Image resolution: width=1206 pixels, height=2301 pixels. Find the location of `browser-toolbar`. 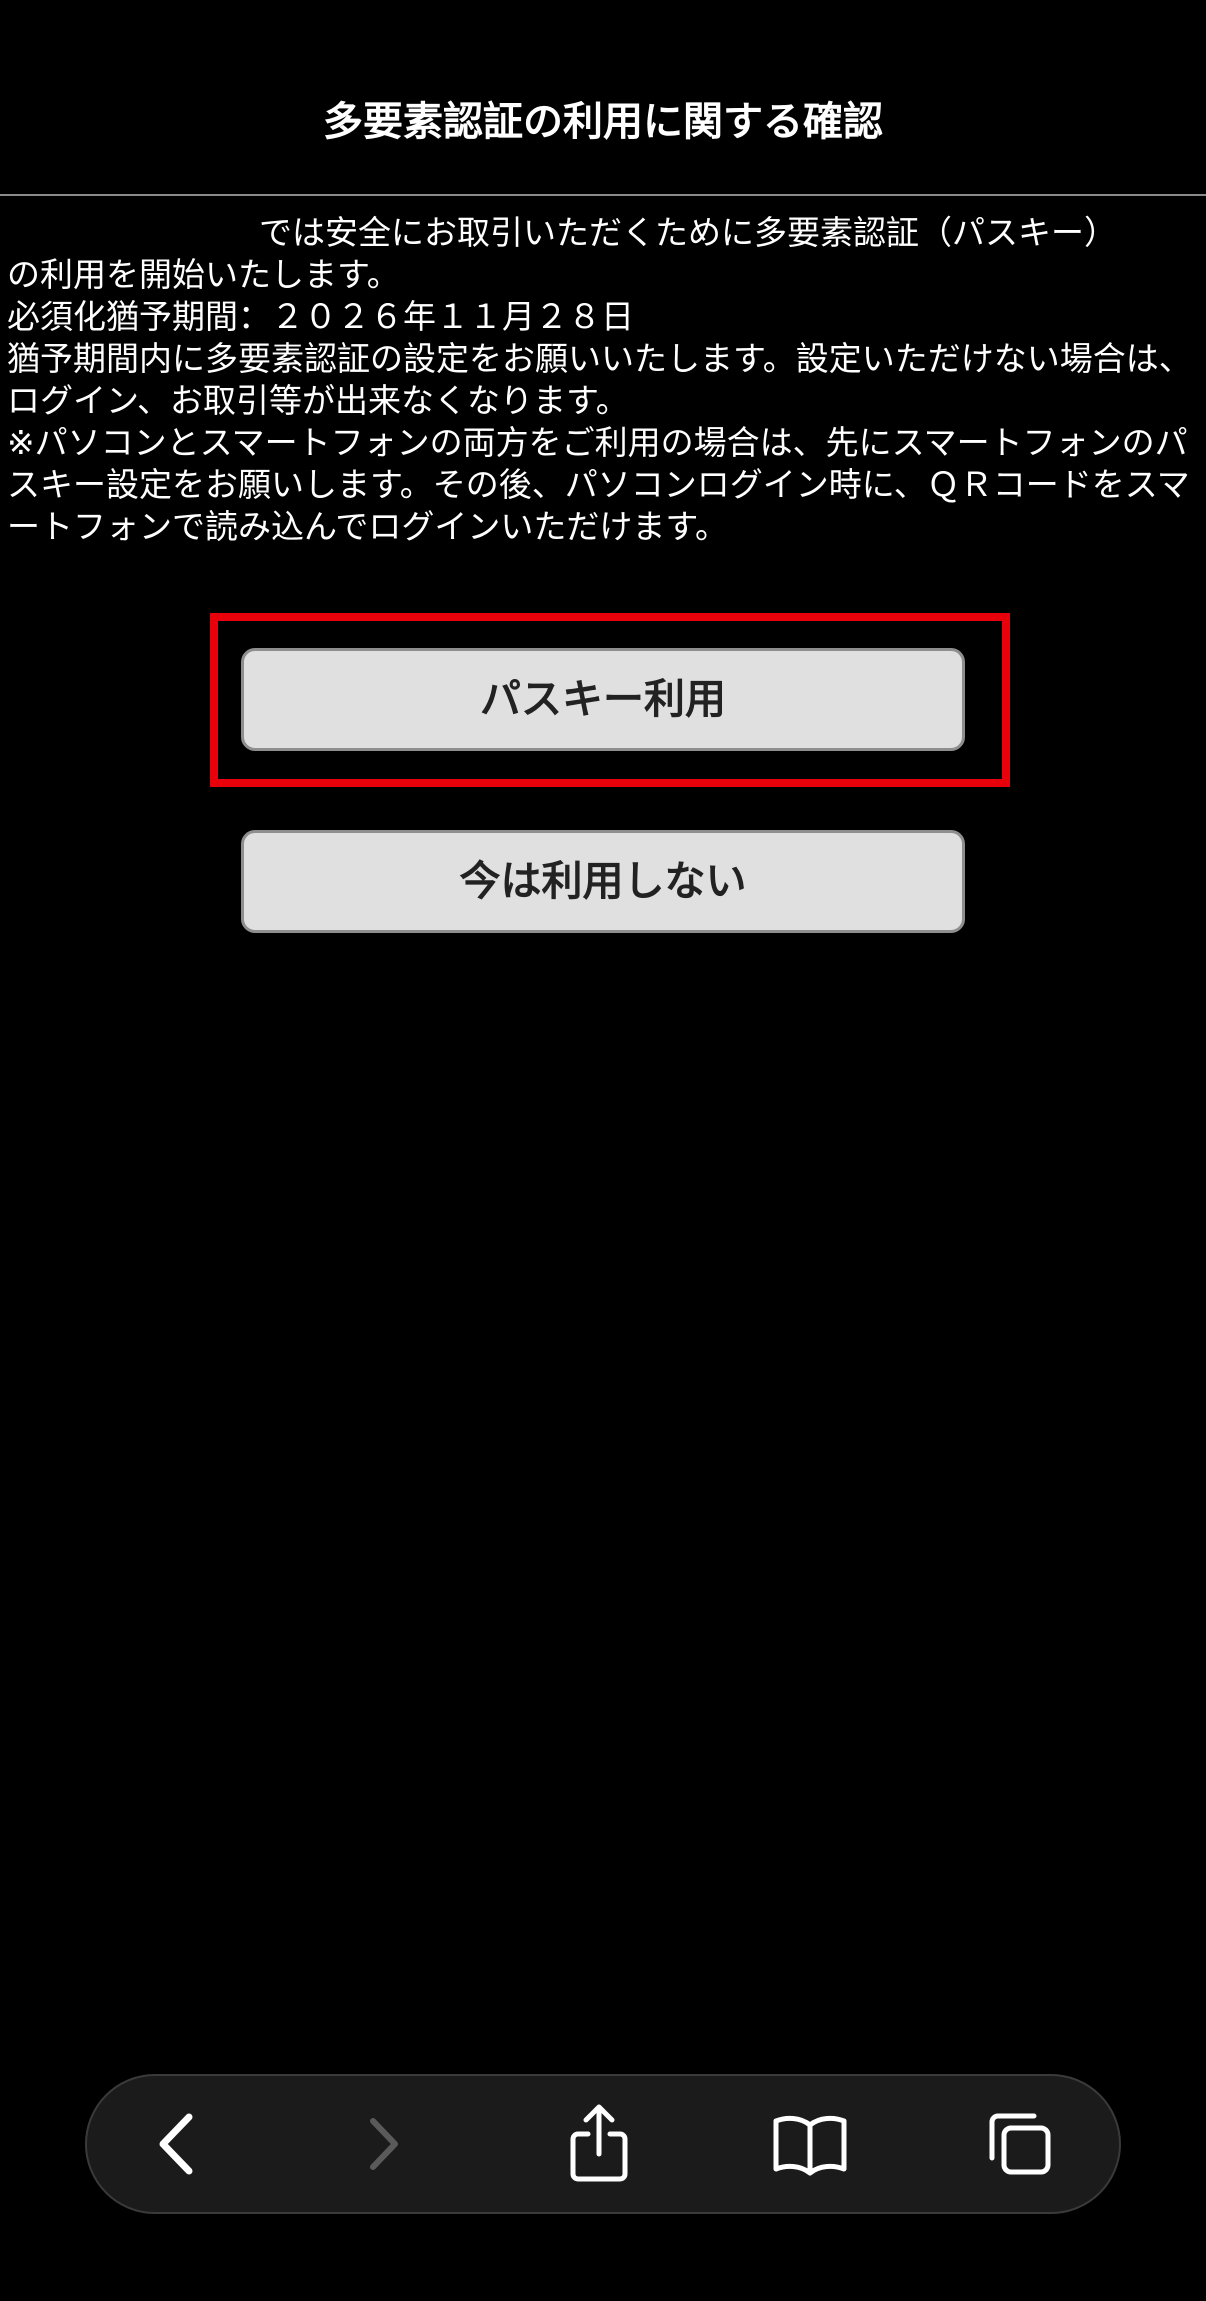

browser-toolbar is located at coordinates (603, 2144).